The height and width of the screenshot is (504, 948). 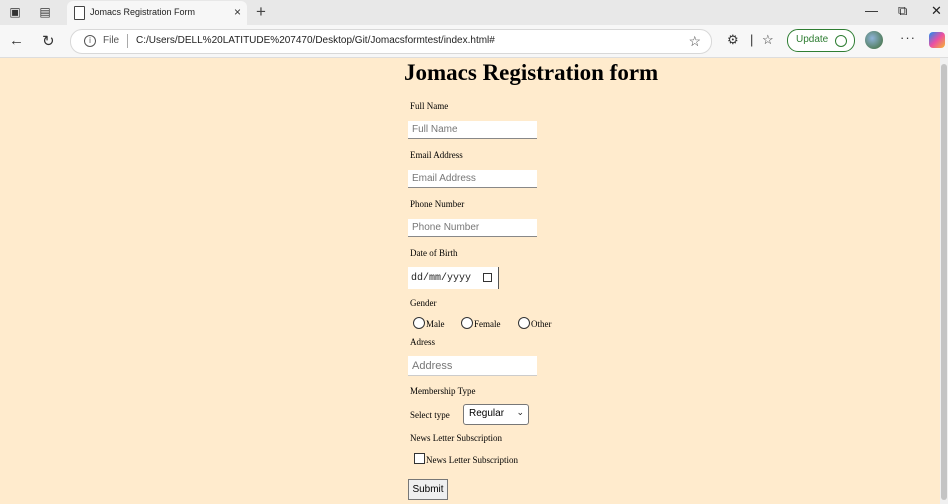 What do you see at coordinates (419, 458) in the screenshot?
I see `newsletter-checkbox` at bounding box center [419, 458].